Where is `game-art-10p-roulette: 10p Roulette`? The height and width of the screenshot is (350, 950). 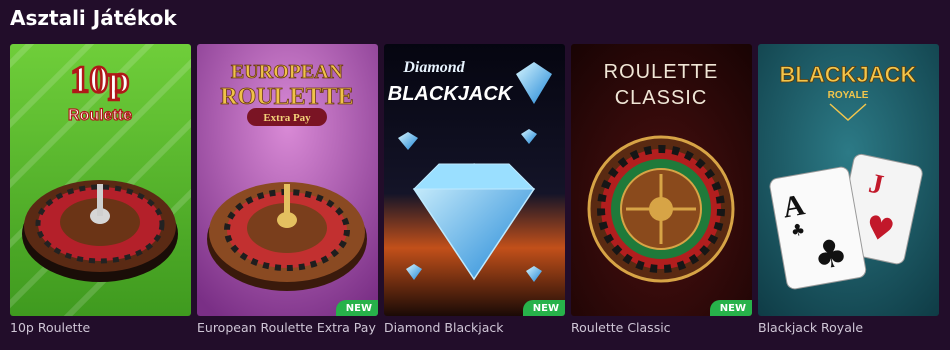
game-art-10p-roulette: 10p Roulette is located at coordinates (100, 180).